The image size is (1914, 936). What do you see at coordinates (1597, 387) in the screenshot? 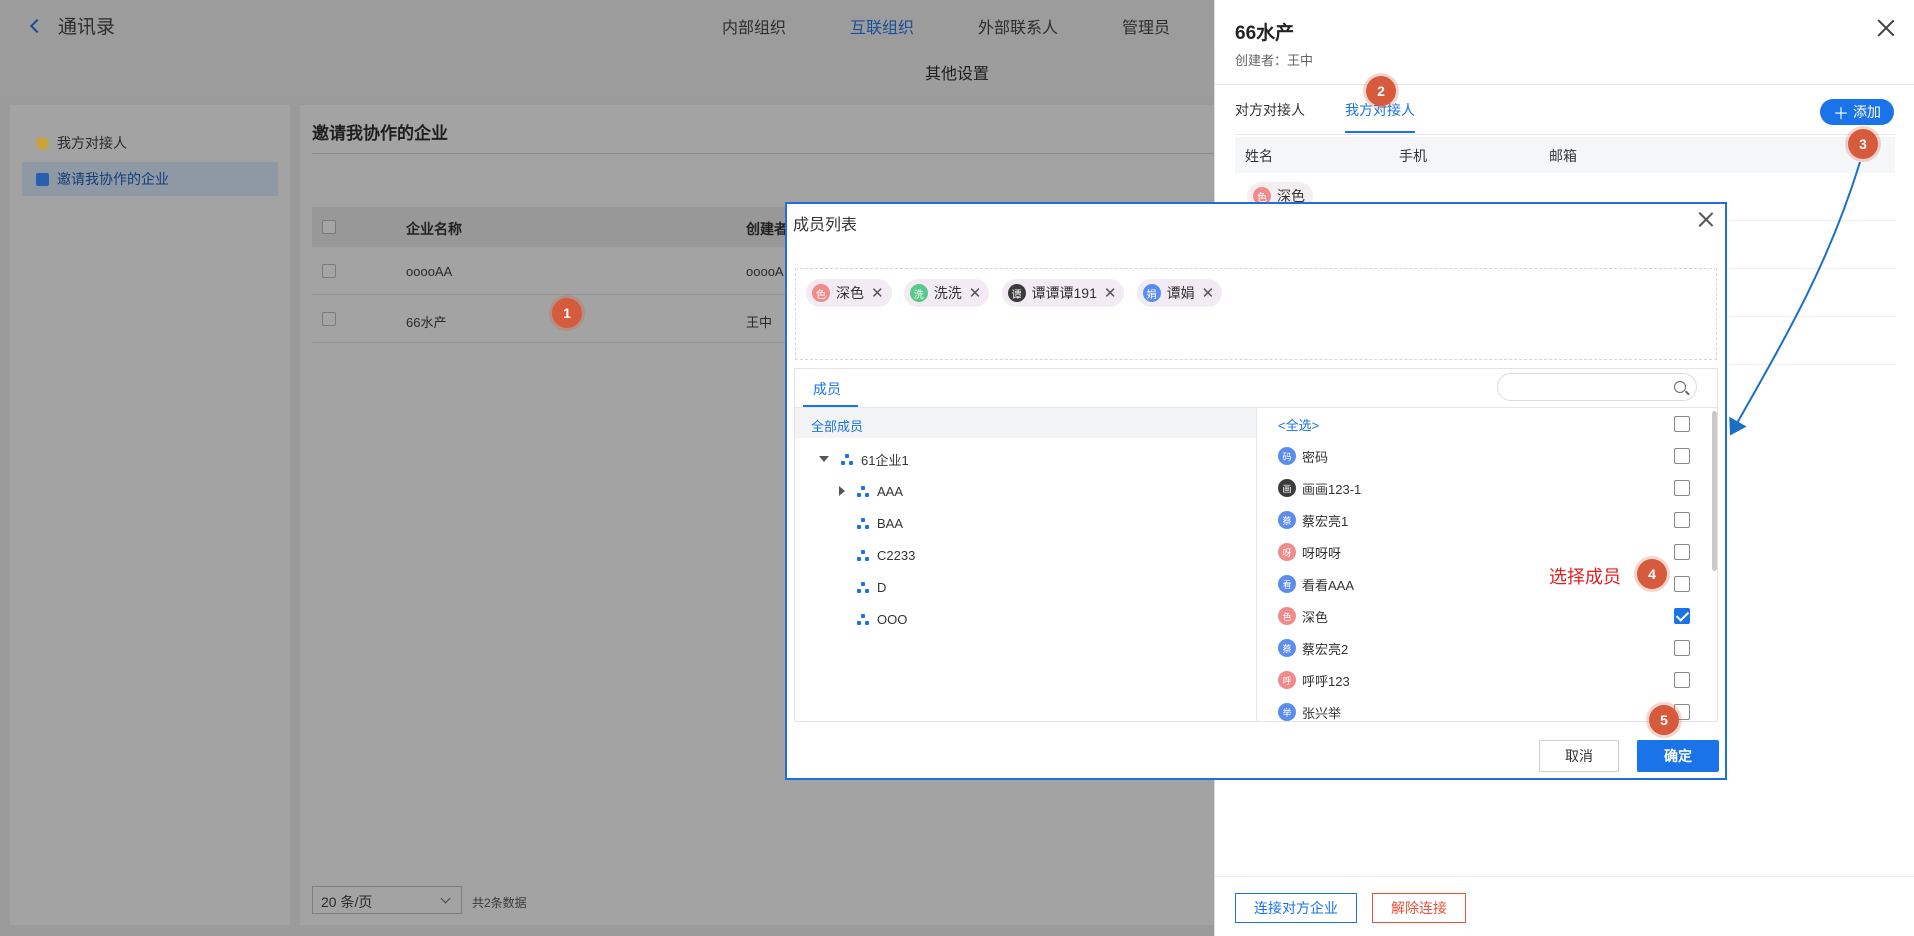
I see `search-input` at bounding box center [1597, 387].